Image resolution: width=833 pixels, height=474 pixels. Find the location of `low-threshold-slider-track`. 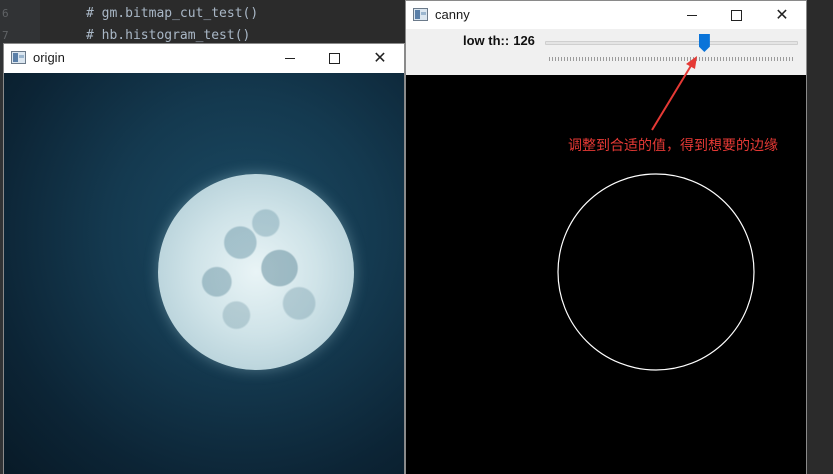

low-threshold-slider-track is located at coordinates (671, 43).